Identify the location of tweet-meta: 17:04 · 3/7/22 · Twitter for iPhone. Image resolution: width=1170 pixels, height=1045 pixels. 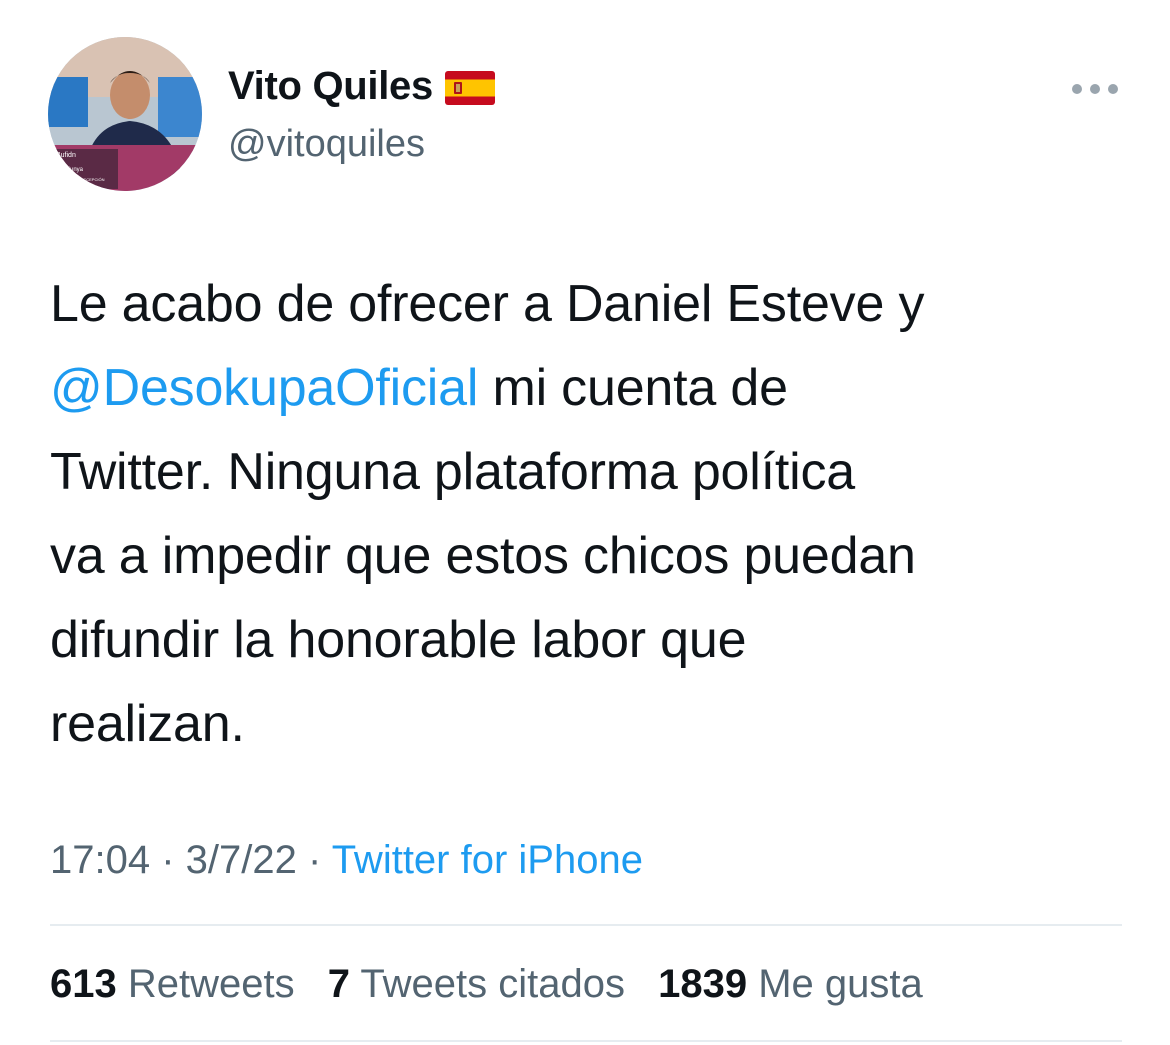
(346, 860).